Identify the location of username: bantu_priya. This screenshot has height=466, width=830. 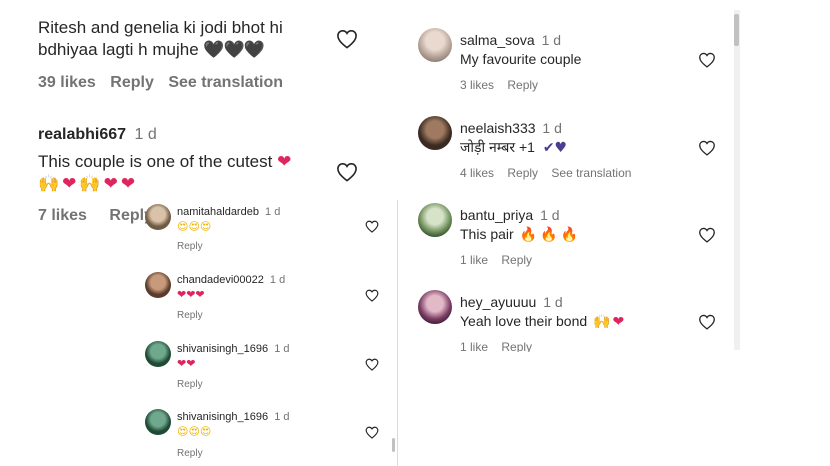
(496, 215).